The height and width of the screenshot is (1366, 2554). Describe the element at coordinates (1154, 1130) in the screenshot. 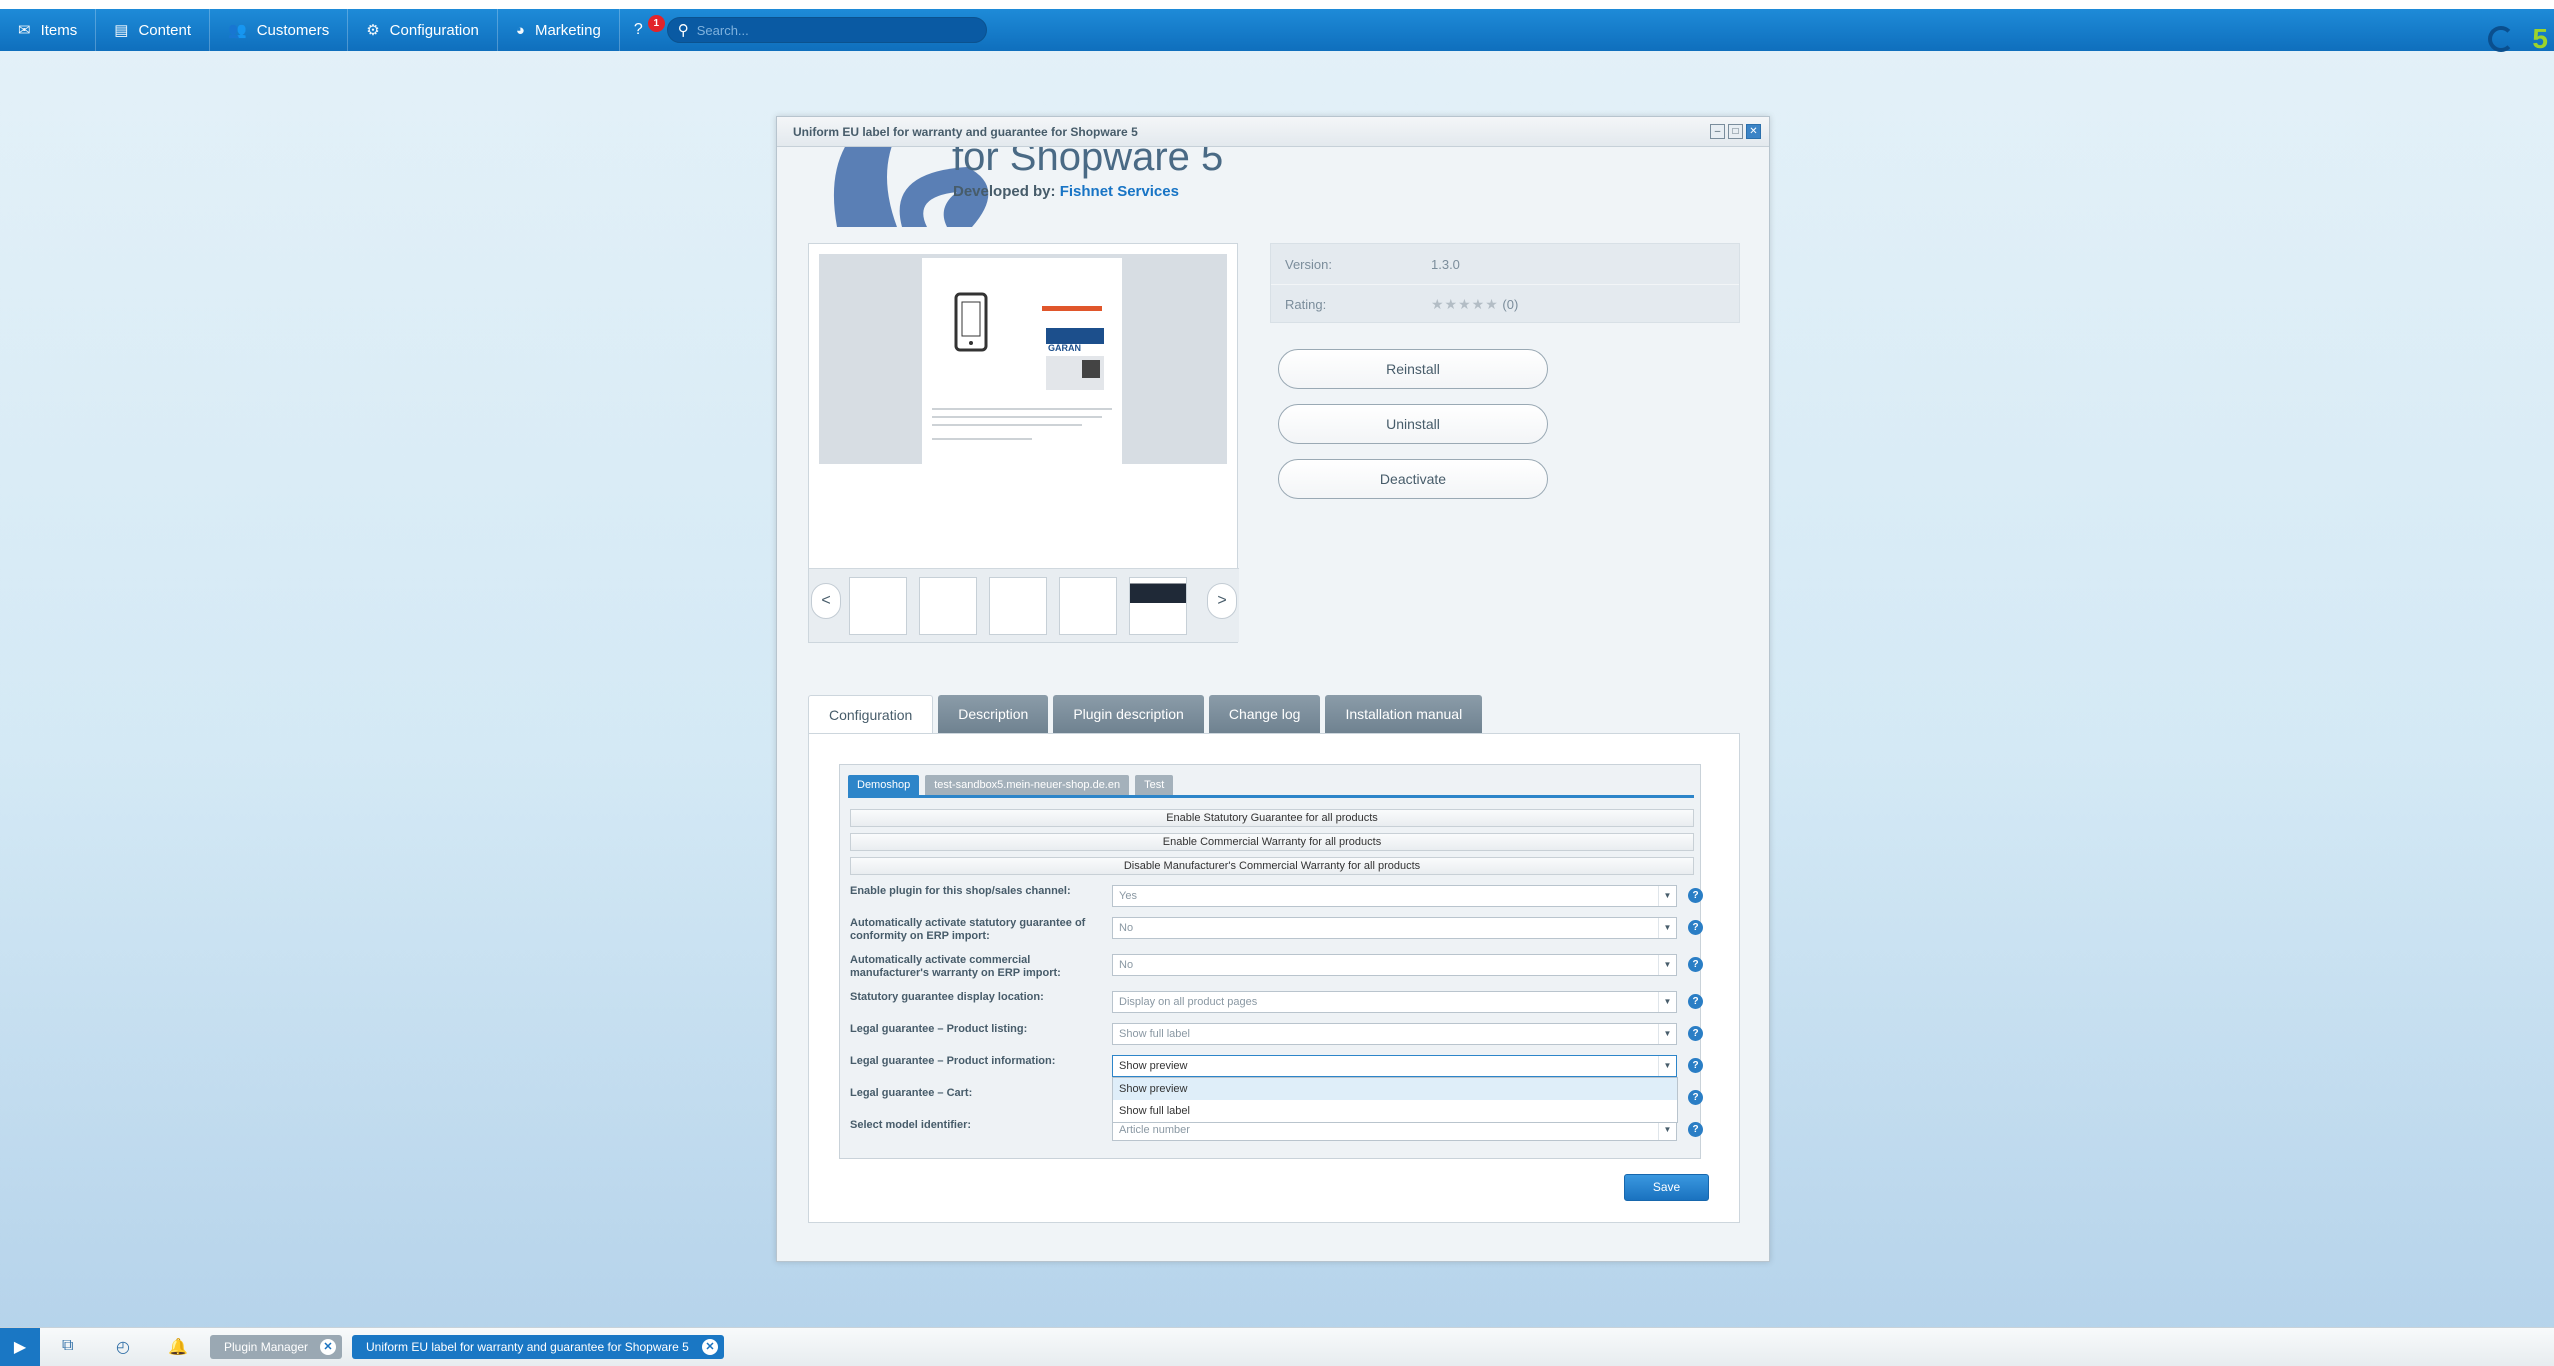

I see `select-value: Article number` at that location.